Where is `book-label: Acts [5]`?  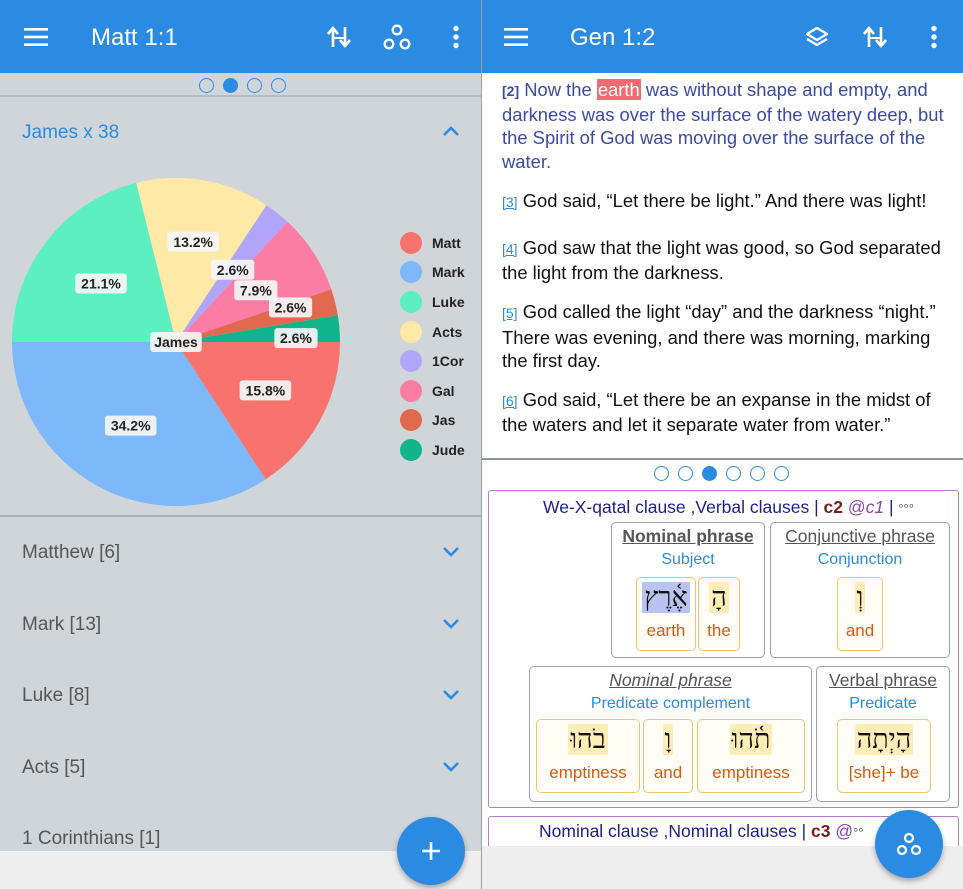 book-label: Acts [5] is located at coordinates (54, 767).